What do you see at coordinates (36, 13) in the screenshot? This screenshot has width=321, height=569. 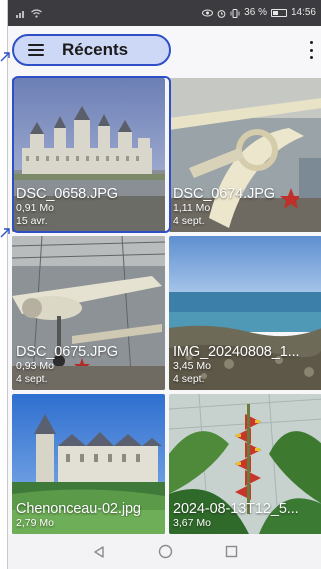 I see `wifi-icon` at bounding box center [36, 13].